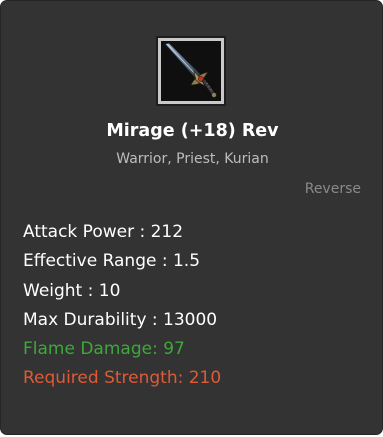  Describe the element at coordinates (104, 349) in the screenshot. I see `stat-flame-damage: Flame Damage: 97` at that location.